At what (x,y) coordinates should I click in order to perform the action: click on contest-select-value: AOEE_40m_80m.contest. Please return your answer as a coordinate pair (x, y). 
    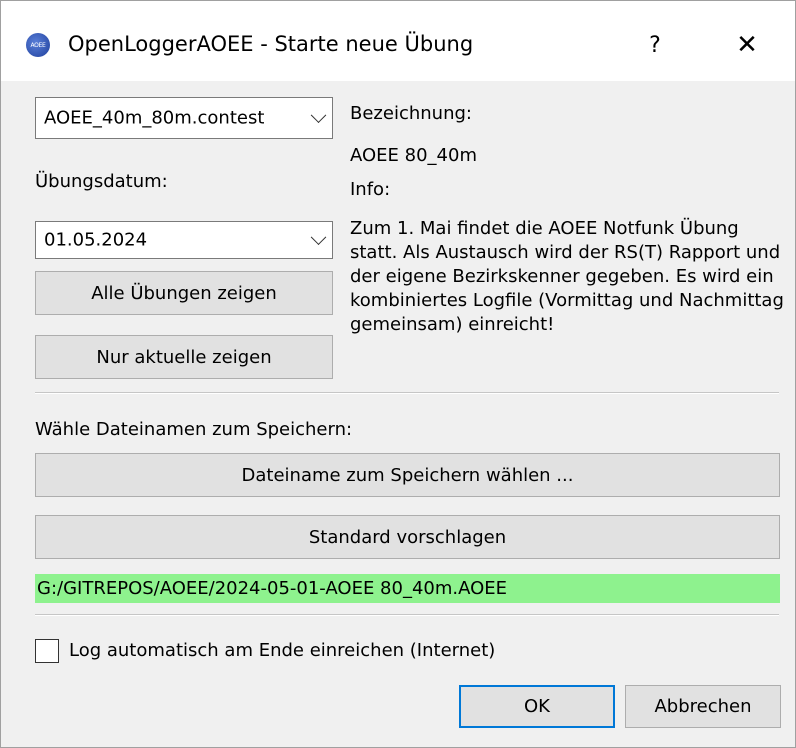
    Looking at the image, I should click on (154, 118).